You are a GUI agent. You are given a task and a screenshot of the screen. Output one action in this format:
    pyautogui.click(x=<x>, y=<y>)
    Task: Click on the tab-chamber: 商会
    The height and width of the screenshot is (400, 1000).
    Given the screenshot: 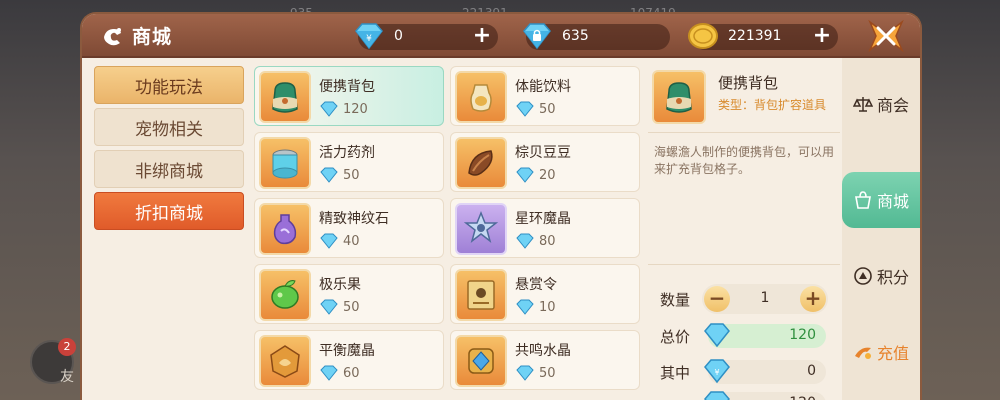 What is the action you would take?
    pyautogui.click(x=881, y=104)
    